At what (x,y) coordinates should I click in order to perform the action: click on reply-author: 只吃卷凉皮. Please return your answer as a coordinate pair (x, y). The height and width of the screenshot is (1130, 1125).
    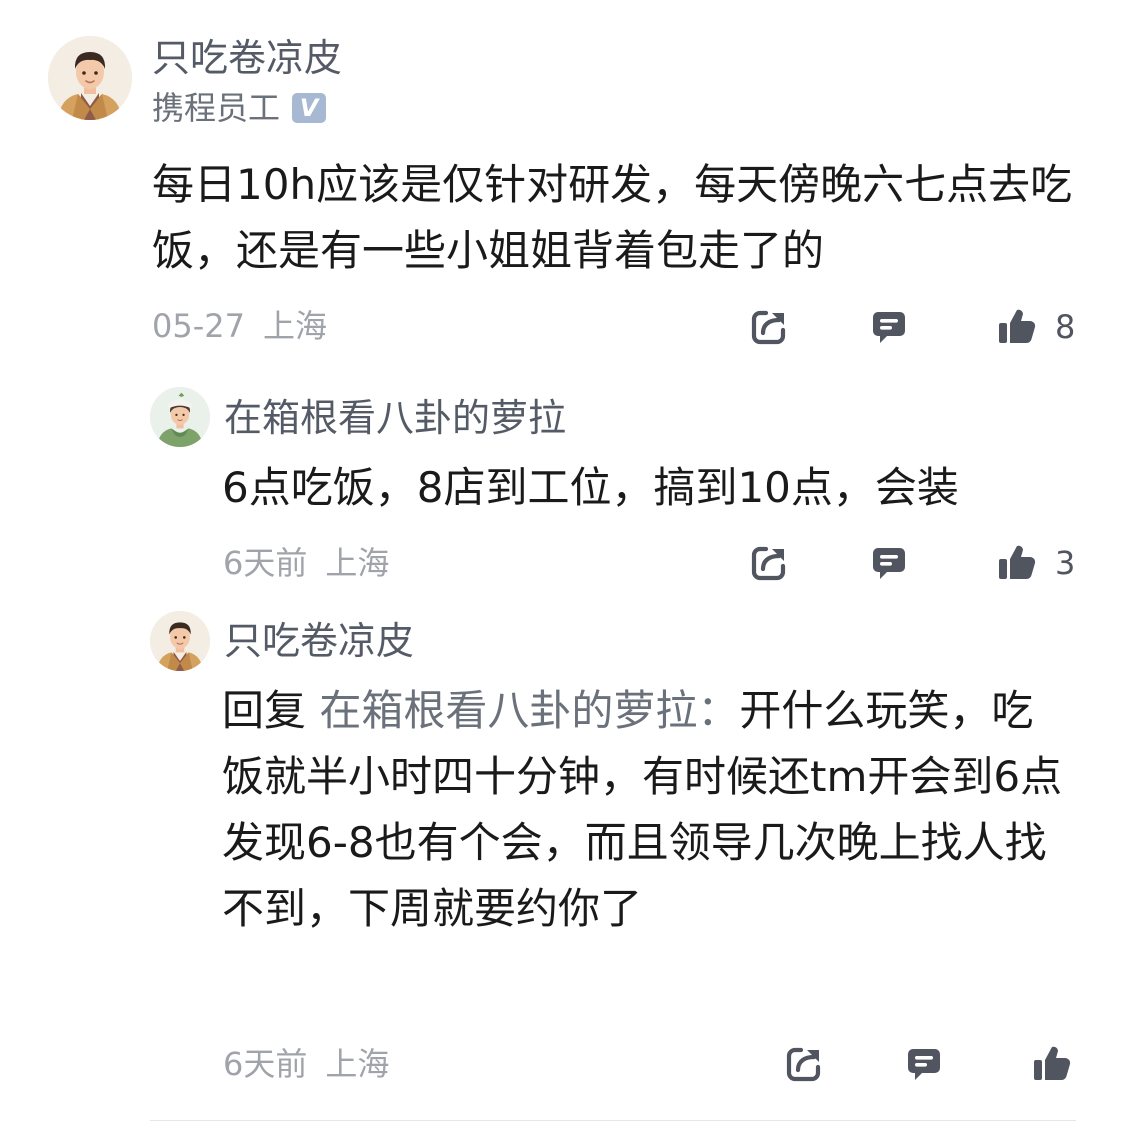
    Looking at the image, I should click on (319, 641).